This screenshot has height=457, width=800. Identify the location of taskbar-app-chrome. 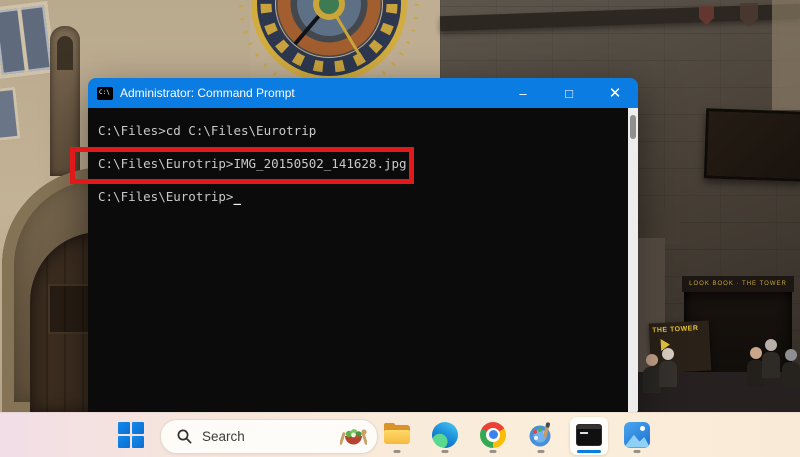
(493, 435).